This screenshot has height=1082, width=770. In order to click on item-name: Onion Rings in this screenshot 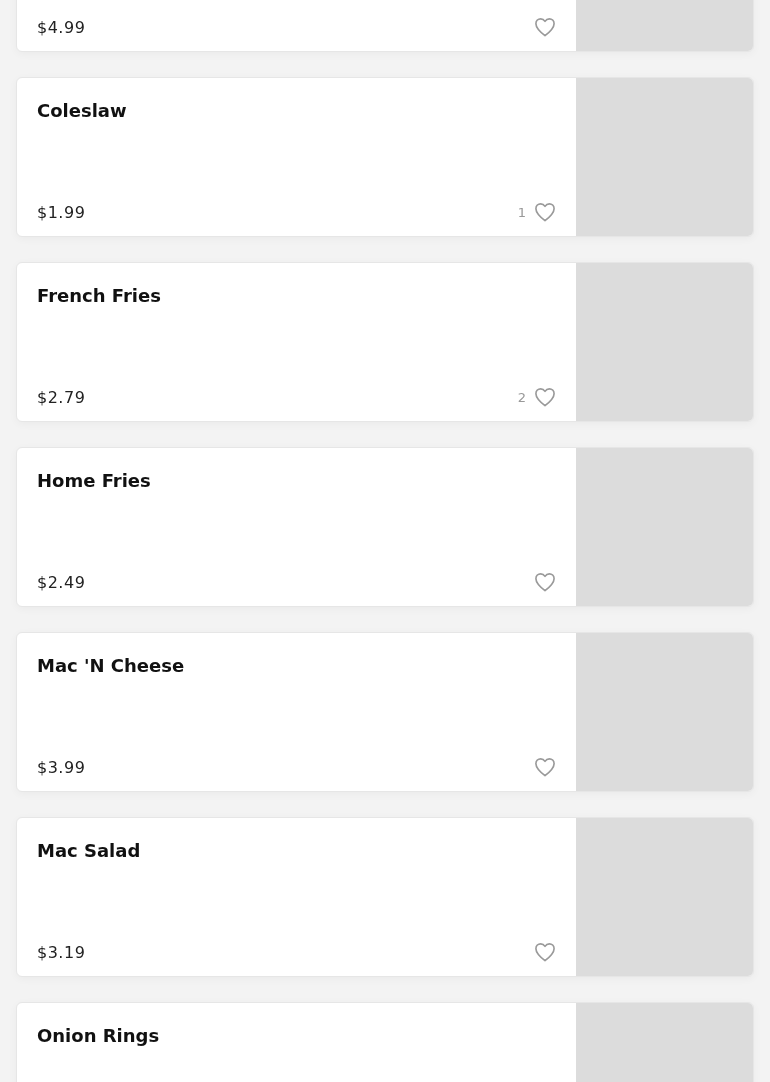, I will do `click(99, 1035)`.